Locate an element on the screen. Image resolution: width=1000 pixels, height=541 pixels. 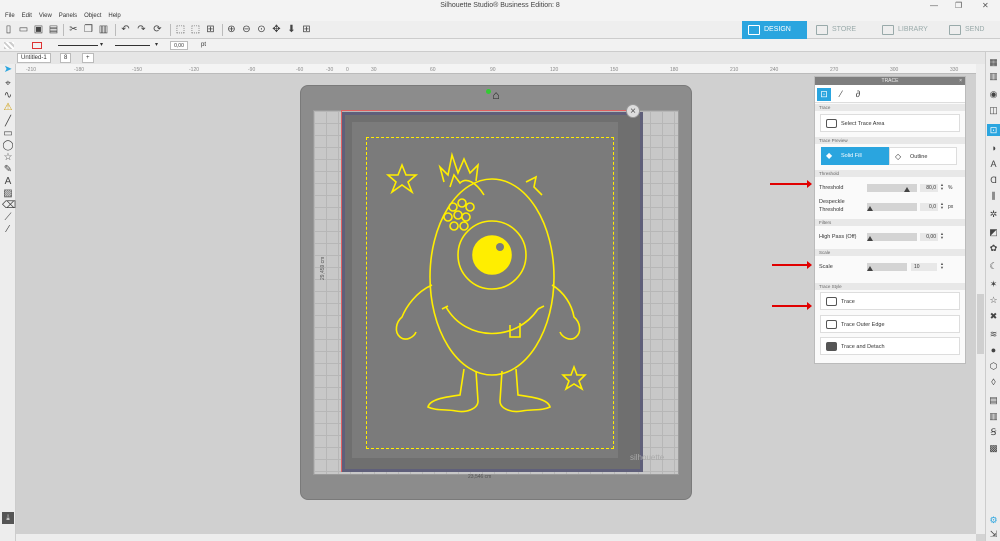
zoom-in-icon: ⊕ is located at coordinates (231, 29).